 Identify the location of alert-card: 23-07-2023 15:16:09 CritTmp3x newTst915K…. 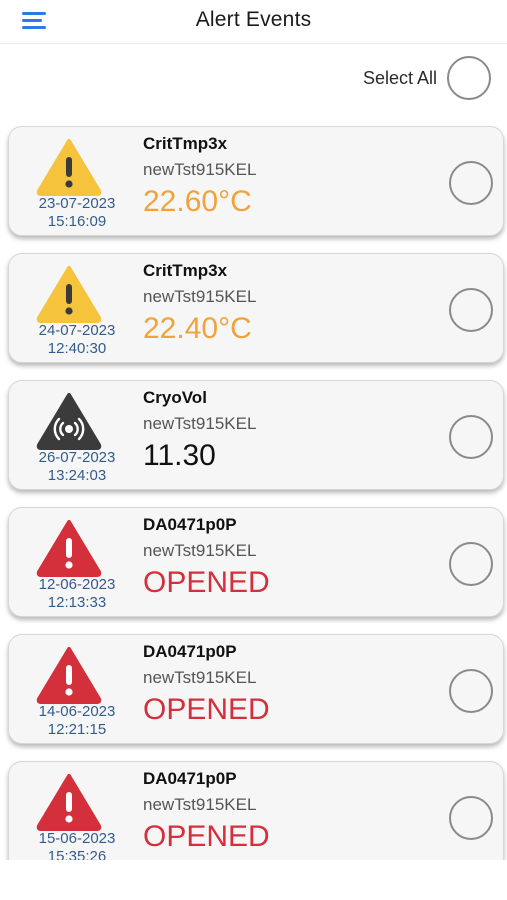
(256, 181).